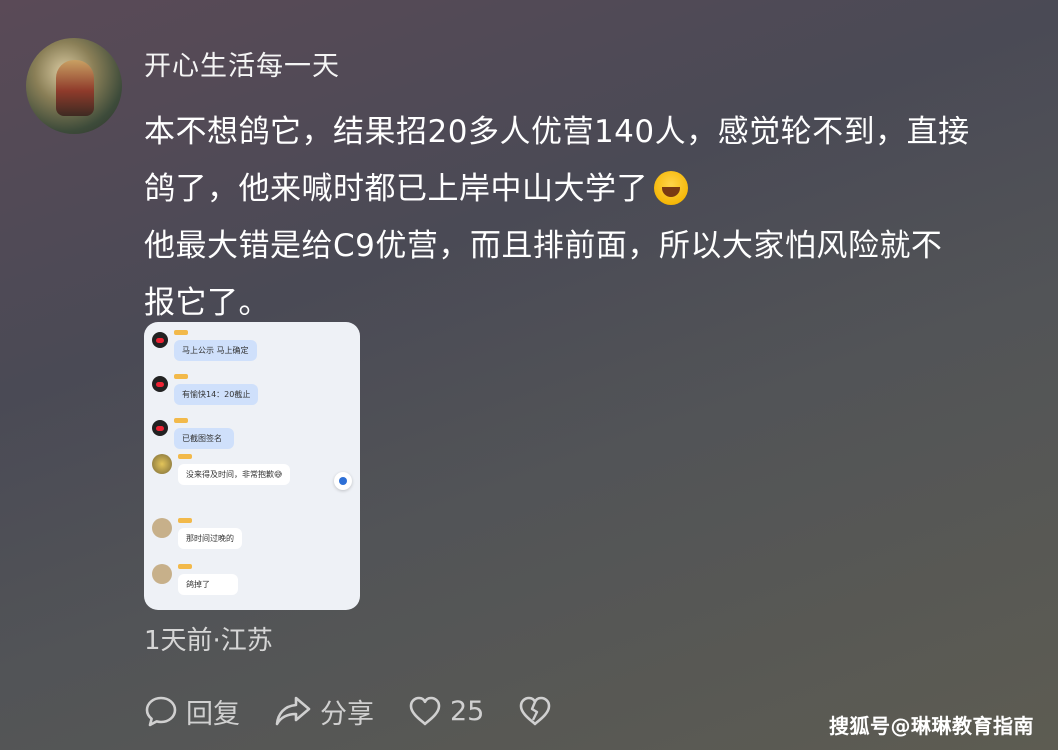 This screenshot has height=750, width=1058. Describe the element at coordinates (234, 474) in the screenshot. I see `chat-bubble: 没来得及时间，非常抱歉😅` at that location.